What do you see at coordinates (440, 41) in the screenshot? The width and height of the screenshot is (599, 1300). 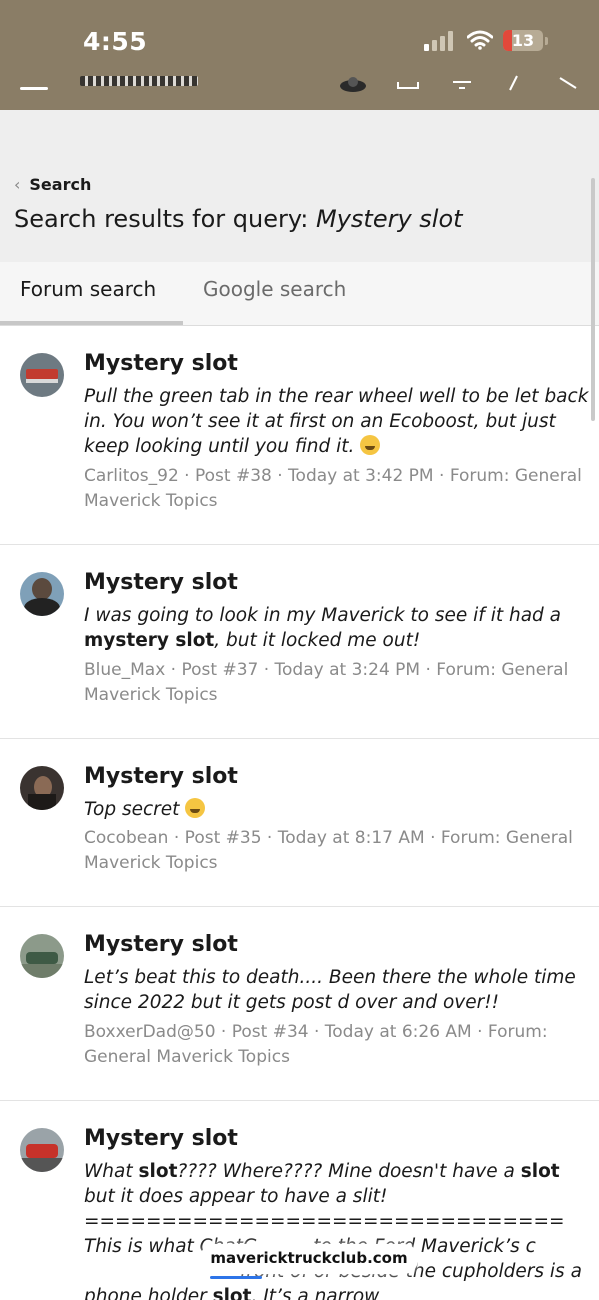 I see `cellular-signal-icon` at bounding box center [440, 41].